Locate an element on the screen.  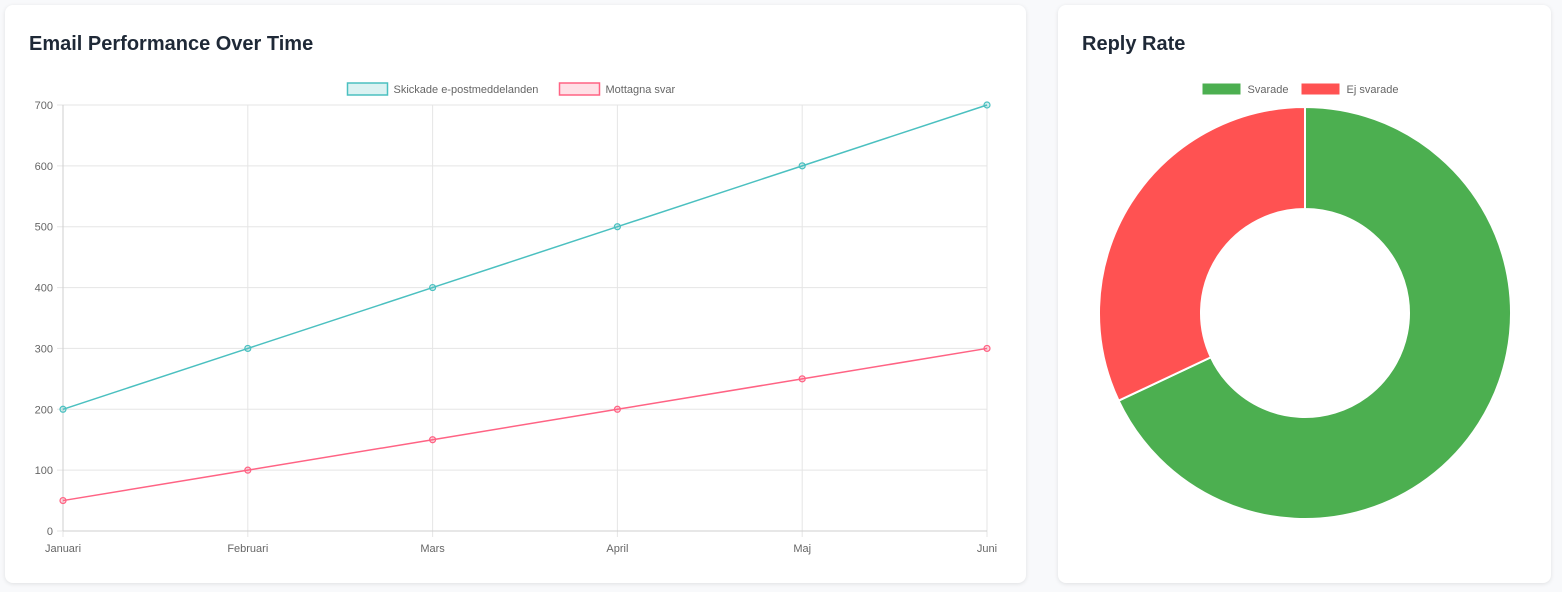
legend-label: Ej svarade is located at coordinates (1373, 90).